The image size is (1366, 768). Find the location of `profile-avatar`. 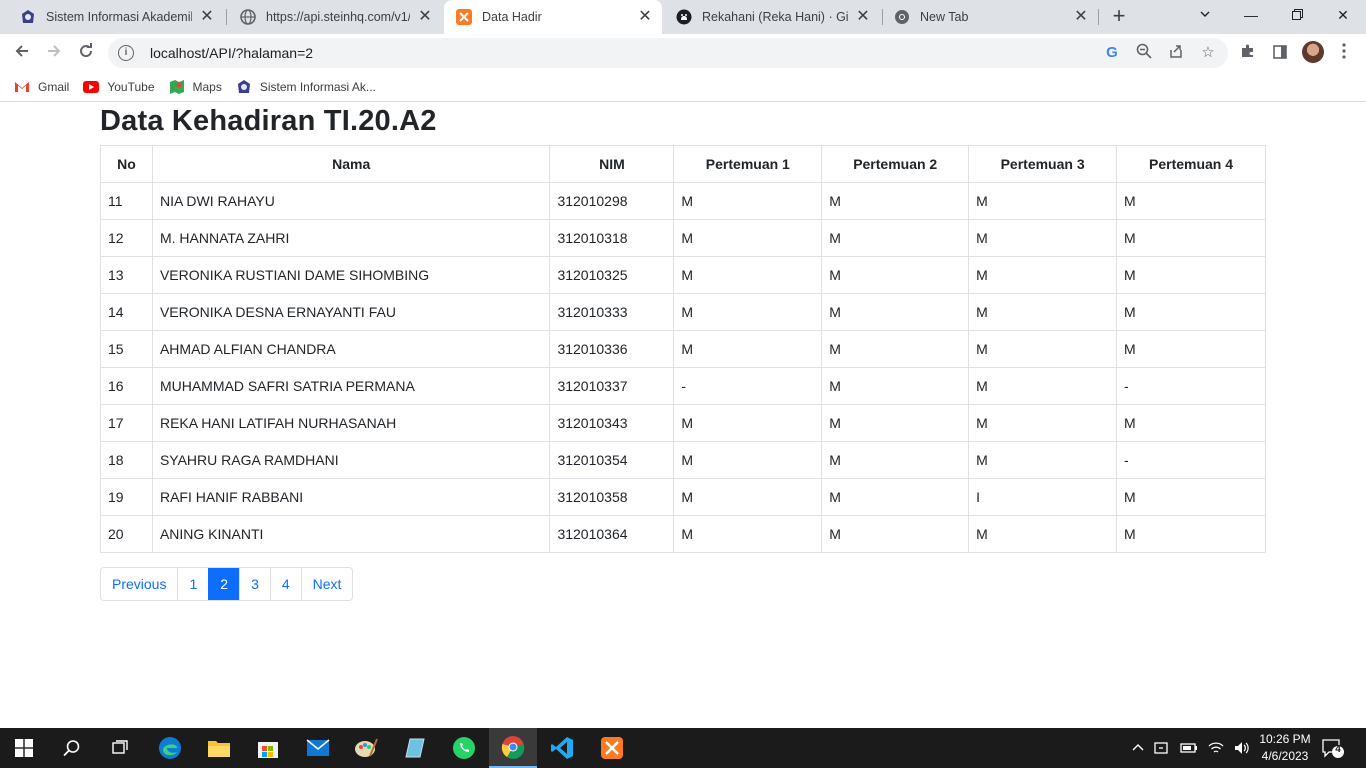

profile-avatar is located at coordinates (1313, 52).